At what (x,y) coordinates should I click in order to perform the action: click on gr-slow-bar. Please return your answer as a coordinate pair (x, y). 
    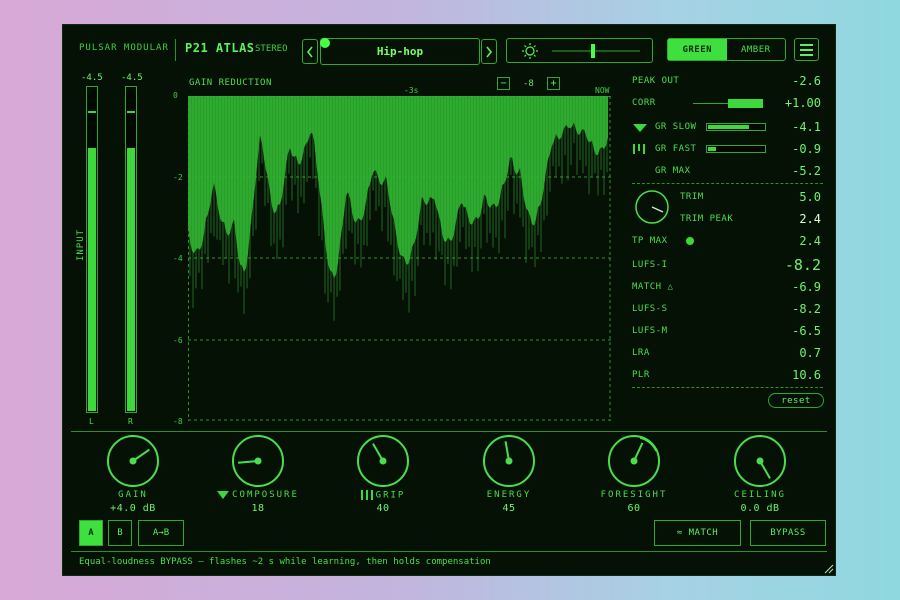
    Looking at the image, I should click on (736, 127).